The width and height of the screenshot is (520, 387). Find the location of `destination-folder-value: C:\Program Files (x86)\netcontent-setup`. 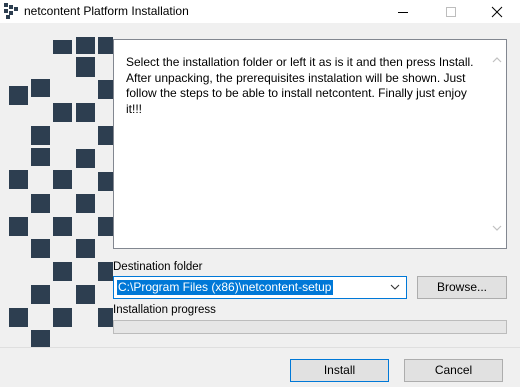

destination-folder-value: C:\Program Files (x86)\netcontent-setup is located at coordinates (225, 287).